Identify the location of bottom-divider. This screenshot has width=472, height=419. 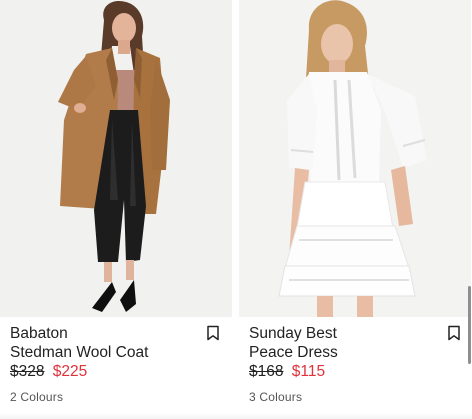
(236, 416).